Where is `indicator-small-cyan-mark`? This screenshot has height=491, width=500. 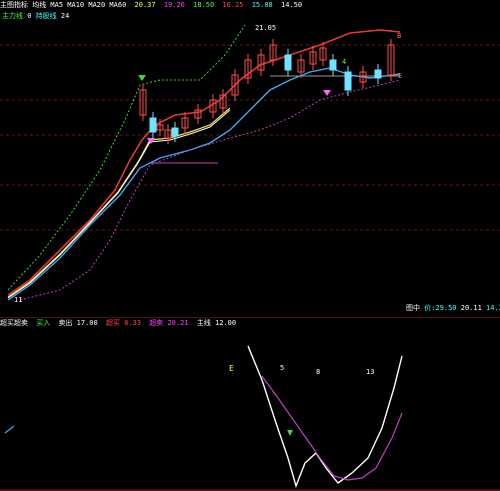 indicator-small-cyan-mark is located at coordinates (9, 429).